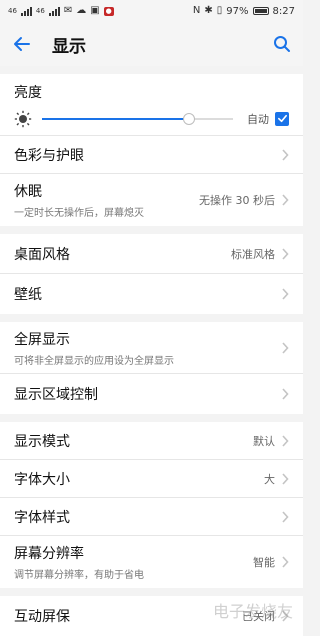  What do you see at coordinates (151, 517) in the screenshot?
I see `row-font-style: 字体样式` at bounding box center [151, 517].